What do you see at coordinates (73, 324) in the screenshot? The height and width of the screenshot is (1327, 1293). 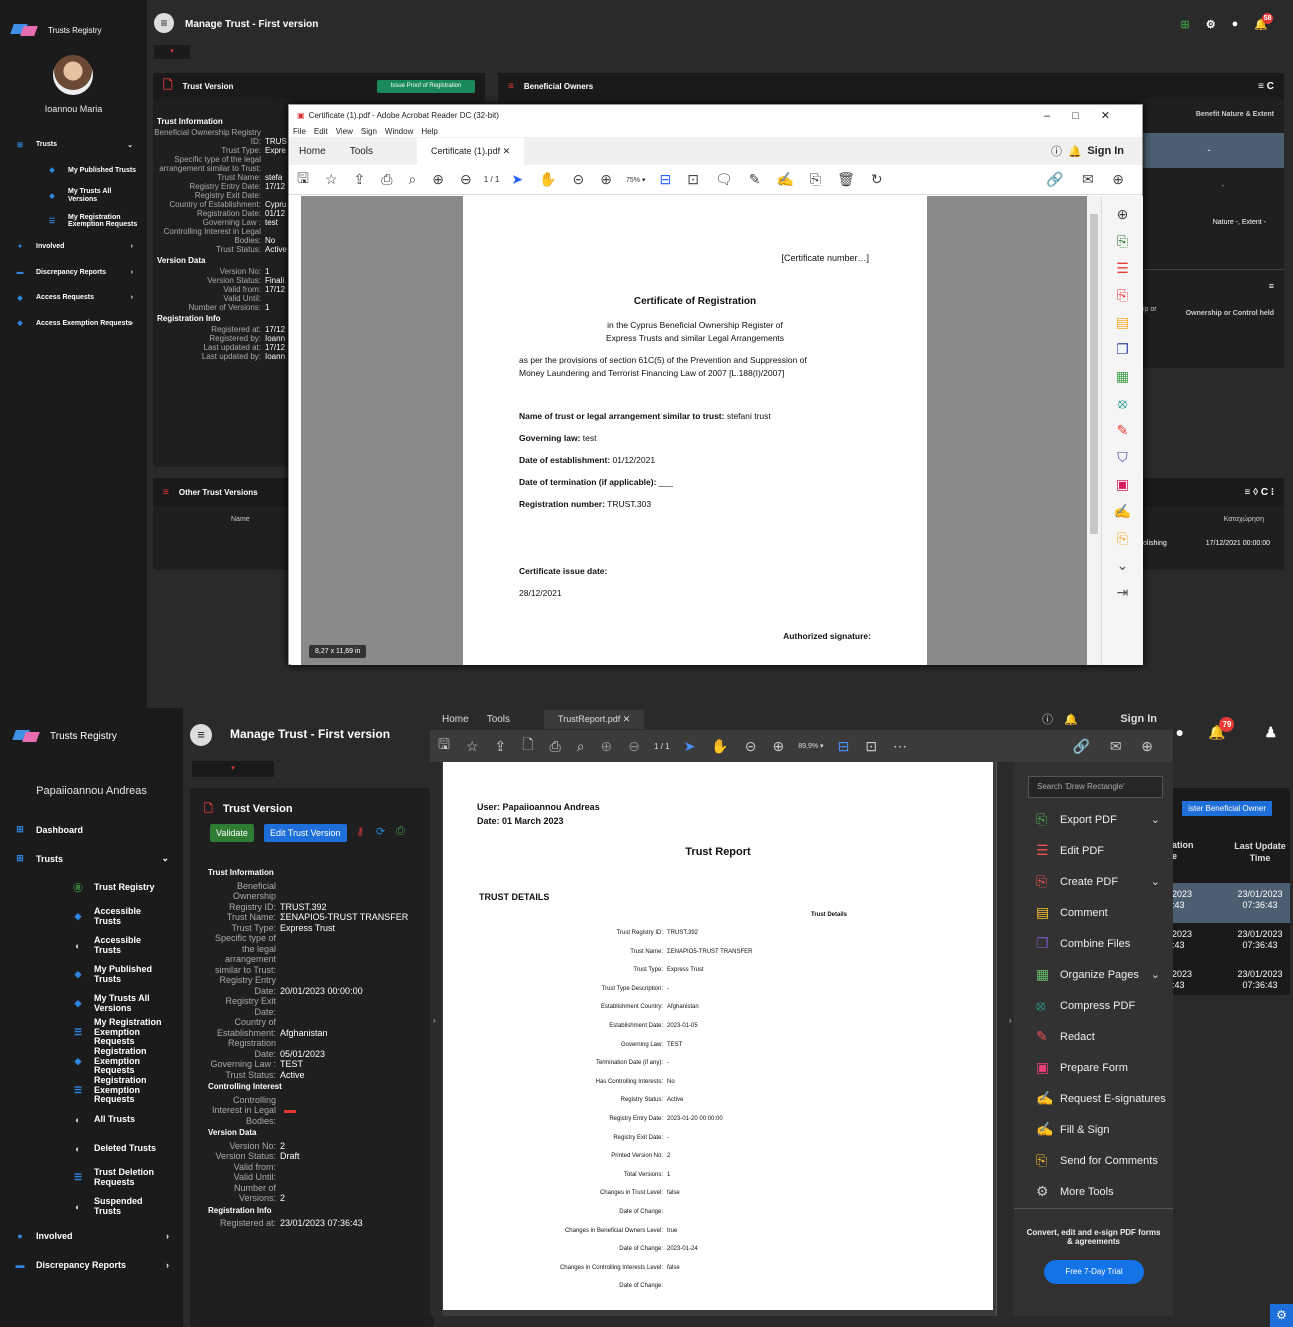 I see `sidebar-item: ◆ Access Exemption Requests ›` at bounding box center [73, 324].